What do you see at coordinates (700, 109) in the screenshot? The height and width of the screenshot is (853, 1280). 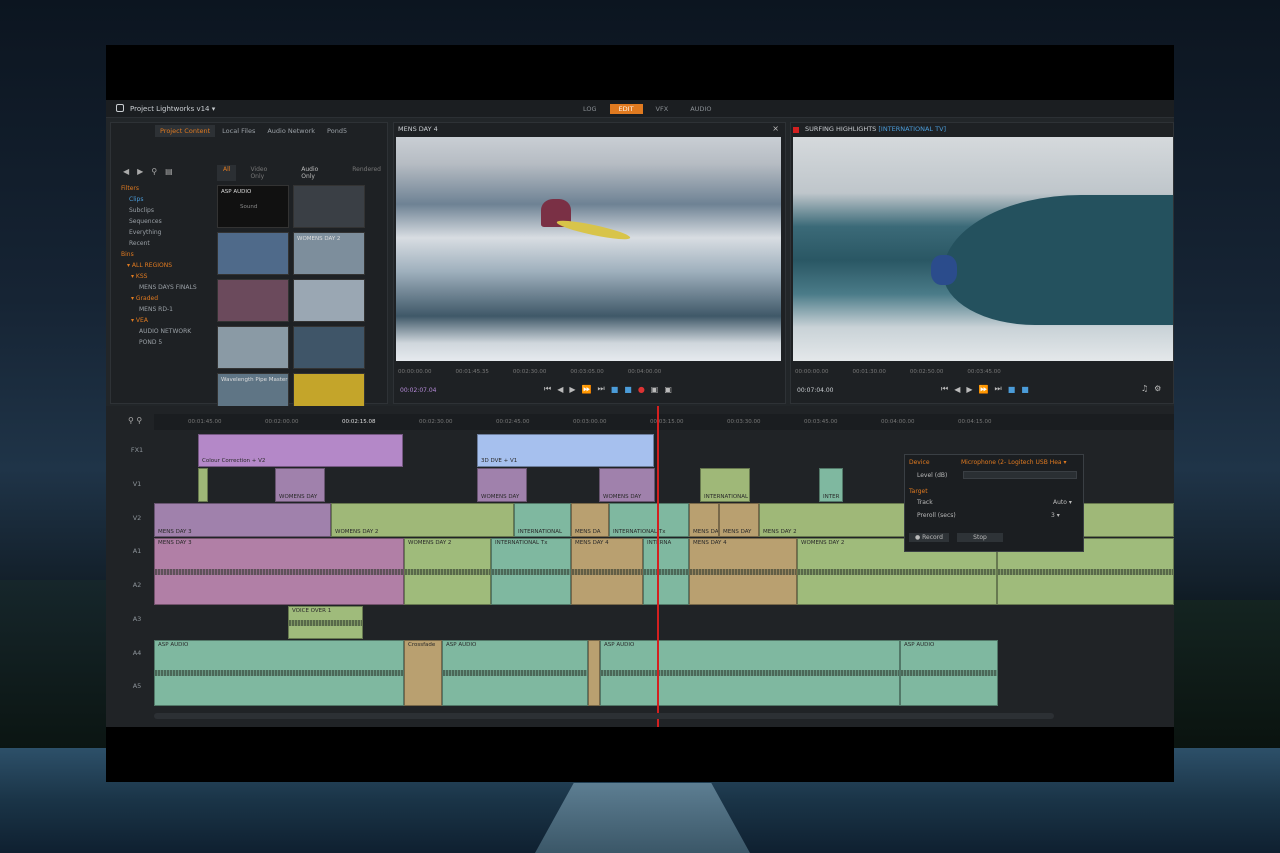 I see `tab-audio: AUDIO` at bounding box center [700, 109].